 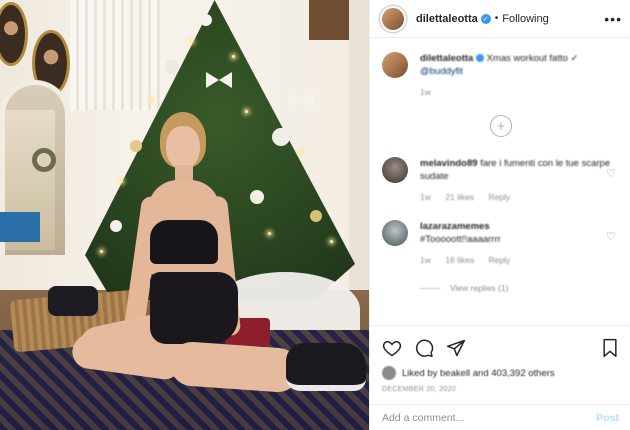 I want to click on action-icons-row, so click(x=500, y=348).